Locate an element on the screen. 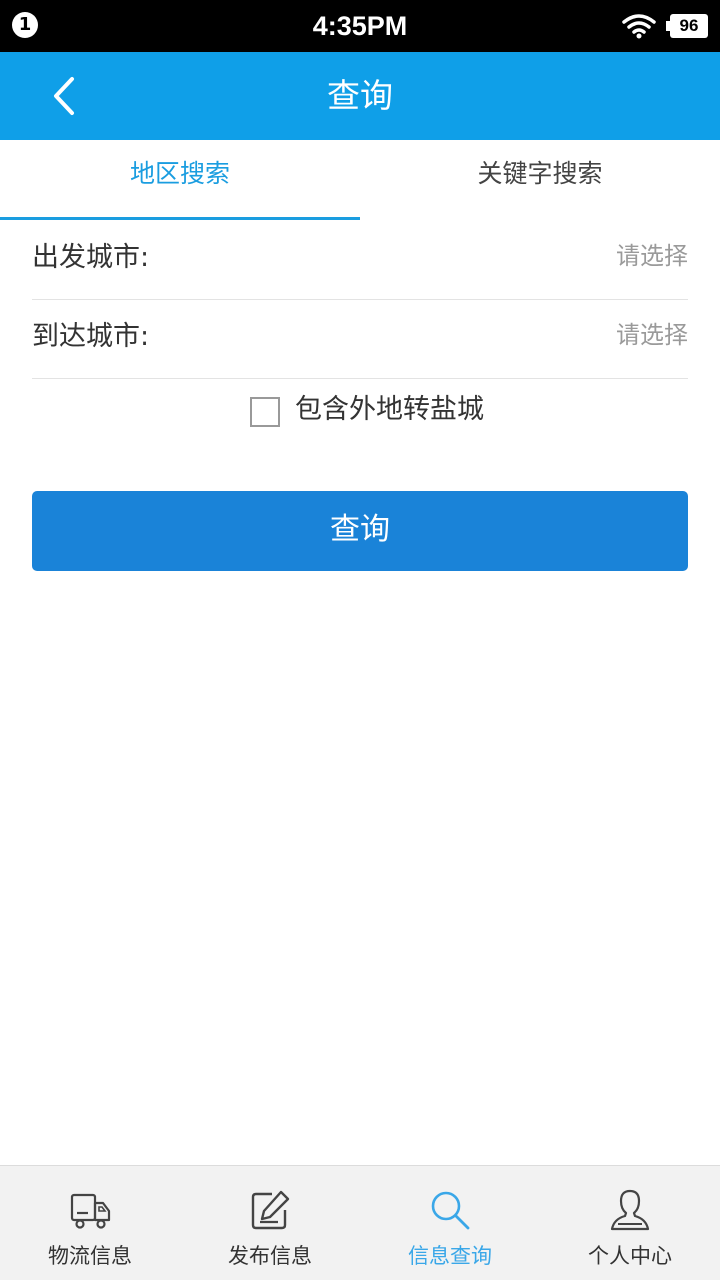  search-icon is located at coordinates (450, 1210).